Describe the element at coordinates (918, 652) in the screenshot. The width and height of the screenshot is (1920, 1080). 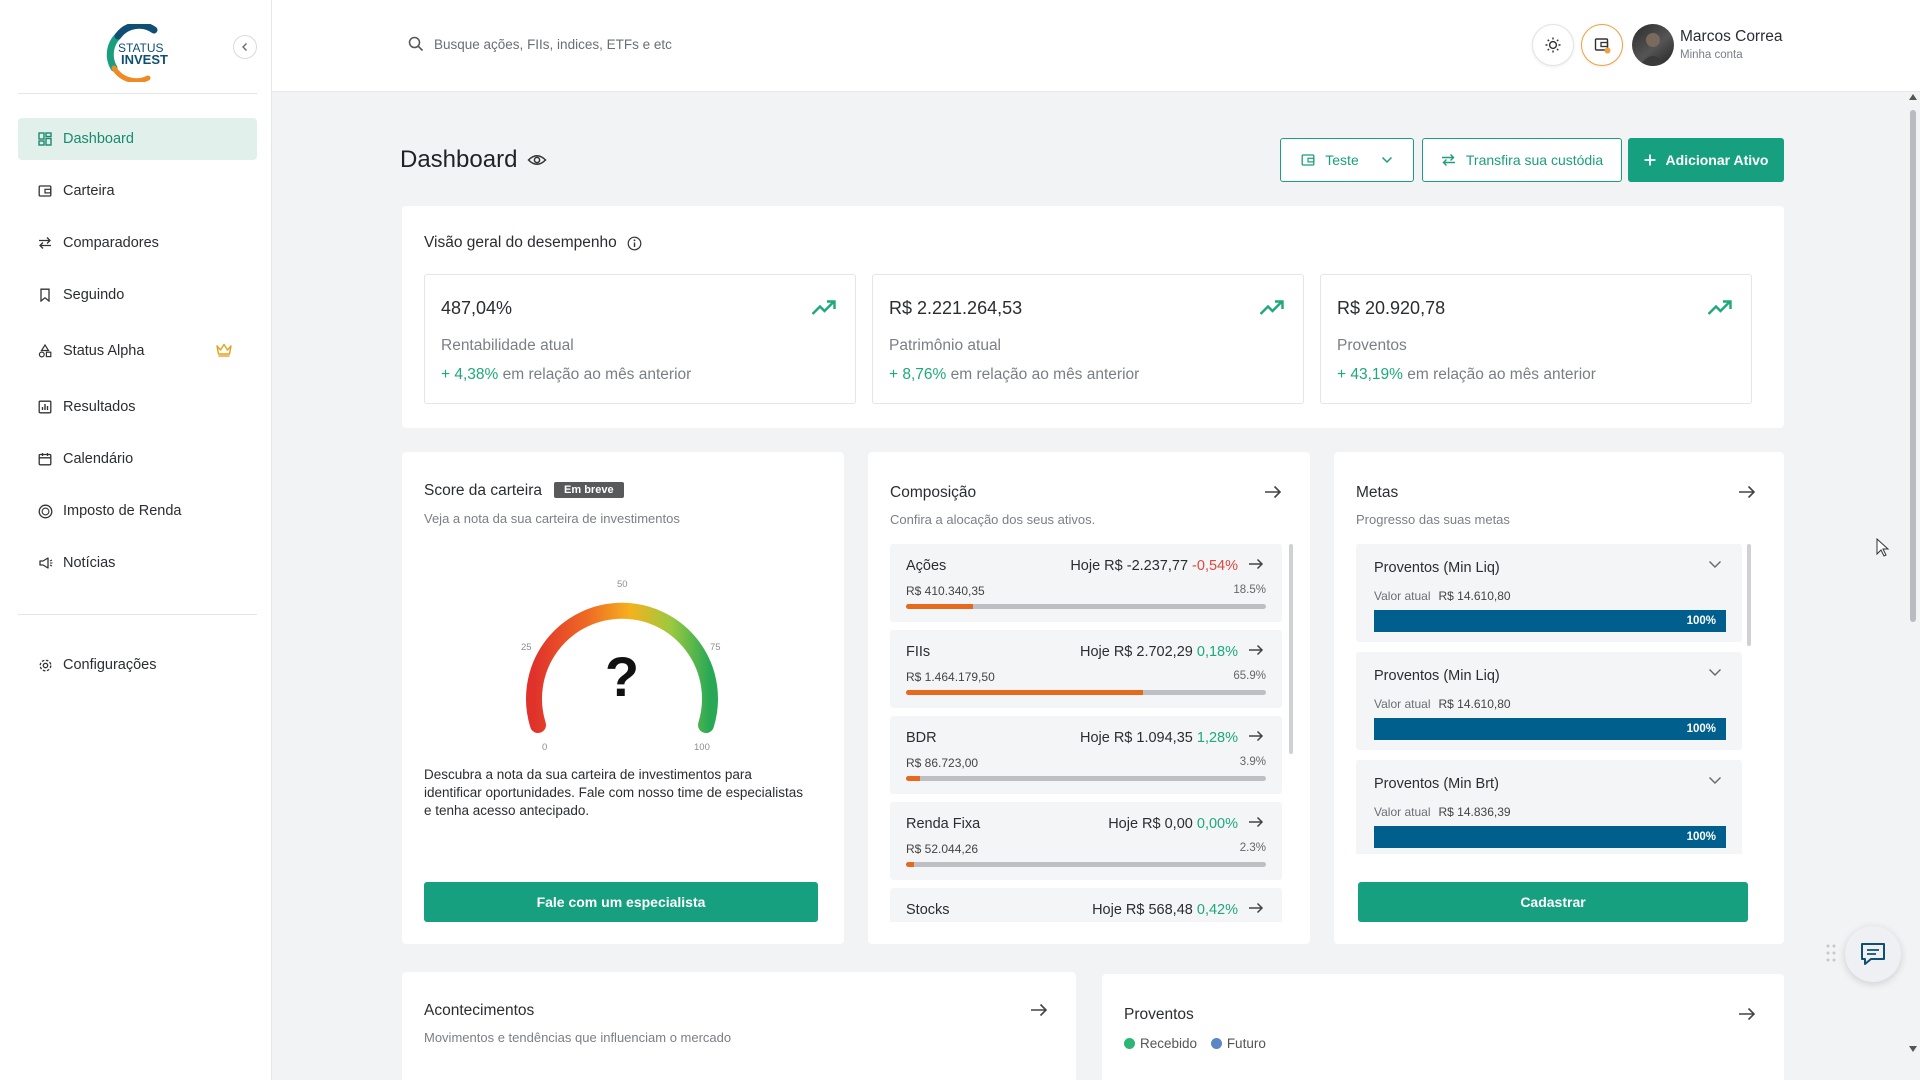
I see `asset-class-name: FIIs` at that location.